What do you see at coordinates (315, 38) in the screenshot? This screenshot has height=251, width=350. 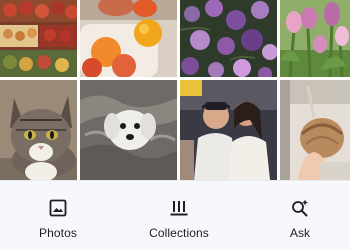 I see `photo-thumbnail-pink-tulips` at bounding box center [315, 38].